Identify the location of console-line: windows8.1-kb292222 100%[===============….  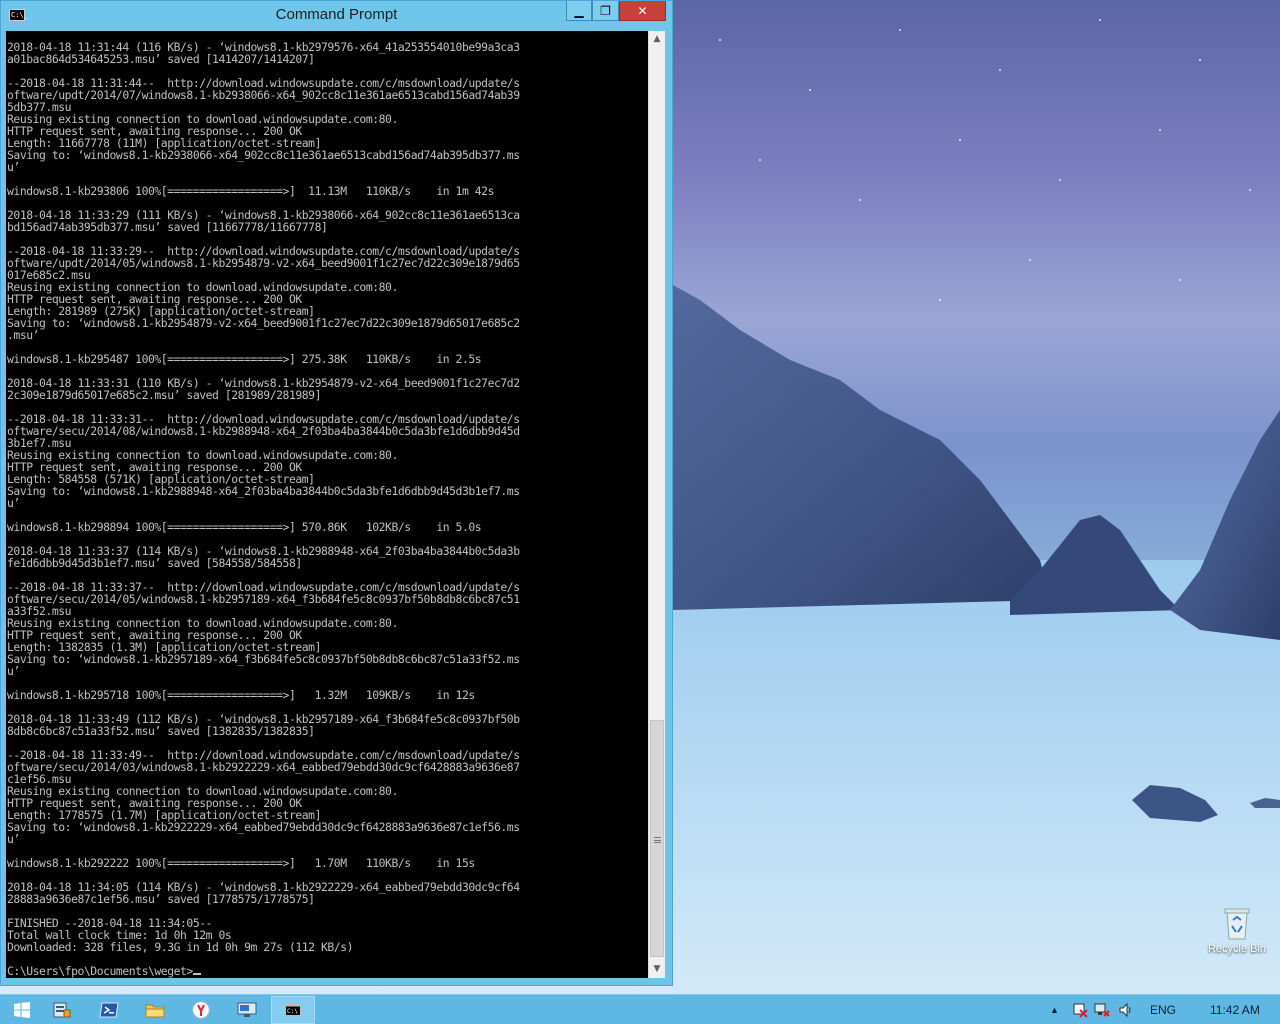
(241, 863).